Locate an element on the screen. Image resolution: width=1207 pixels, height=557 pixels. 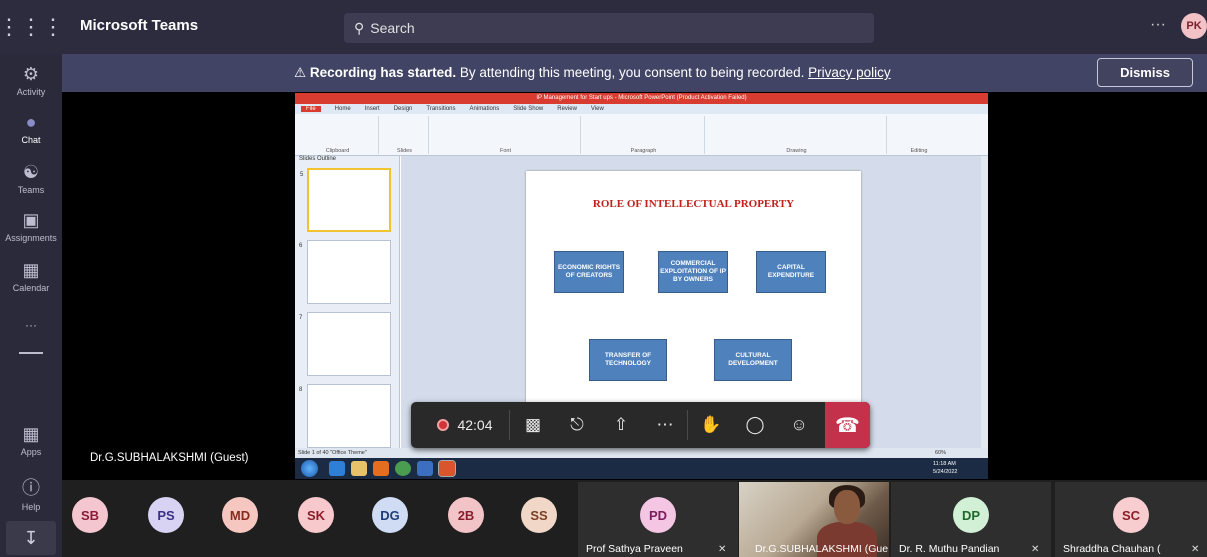
calendar-icon: ▦ is located at coordinates (31, 270).